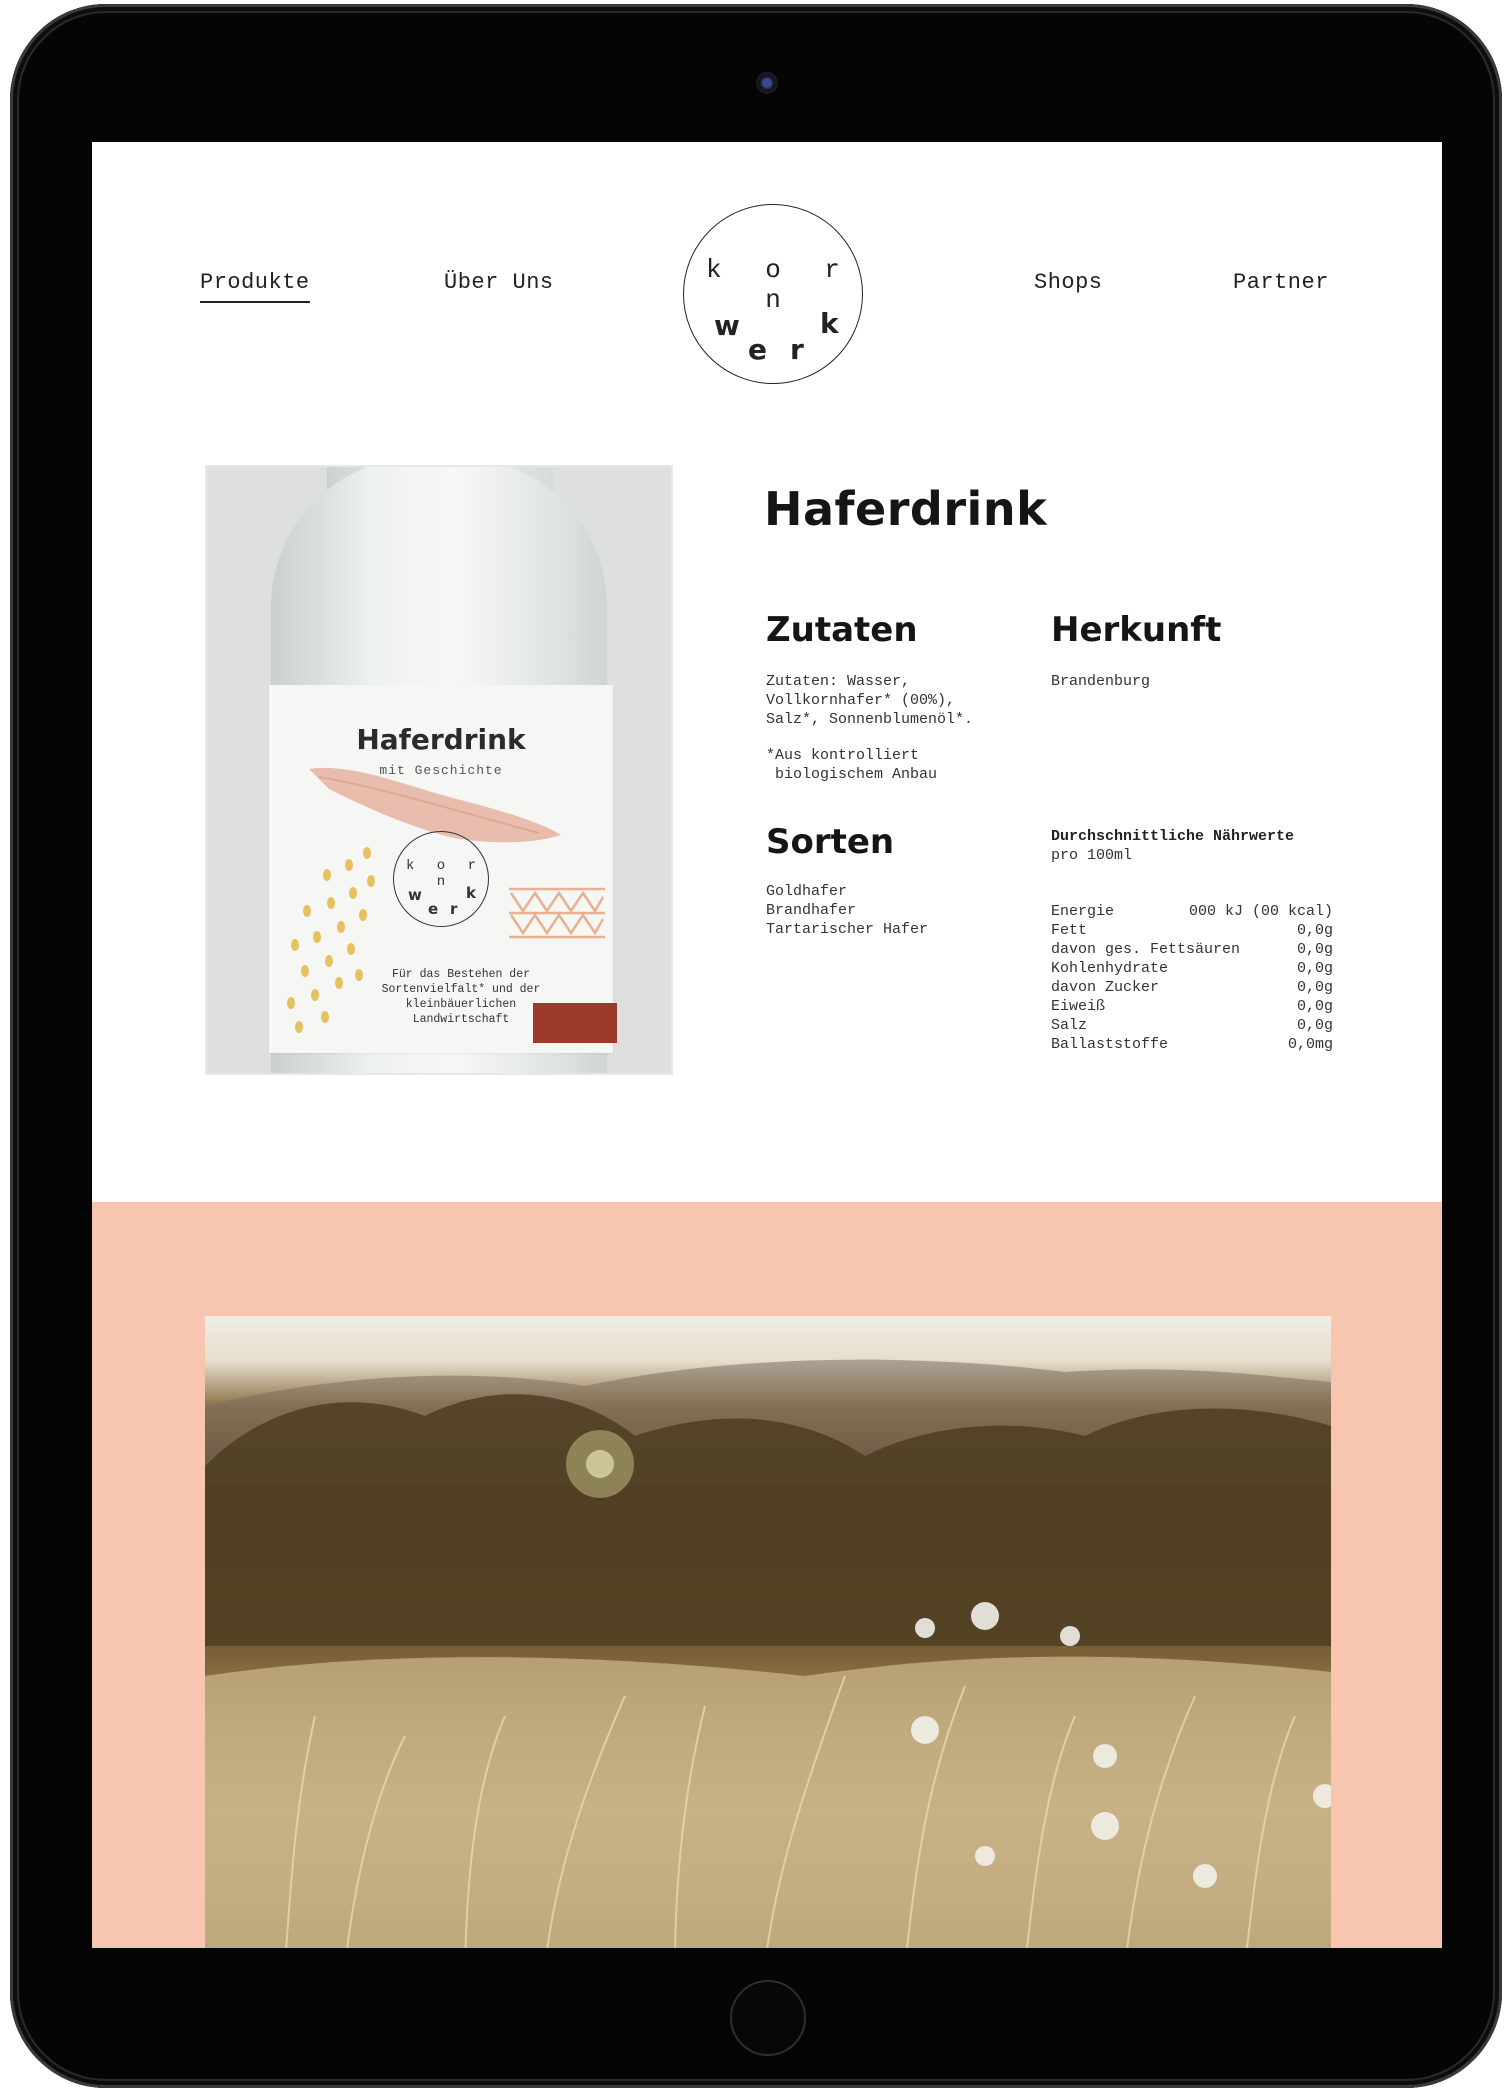 This screenshot has width=1512, height=2092. What do you see at coordinates (767, 83) in the screenshot?
I see `front-camera` at bounding box center [767, 83].